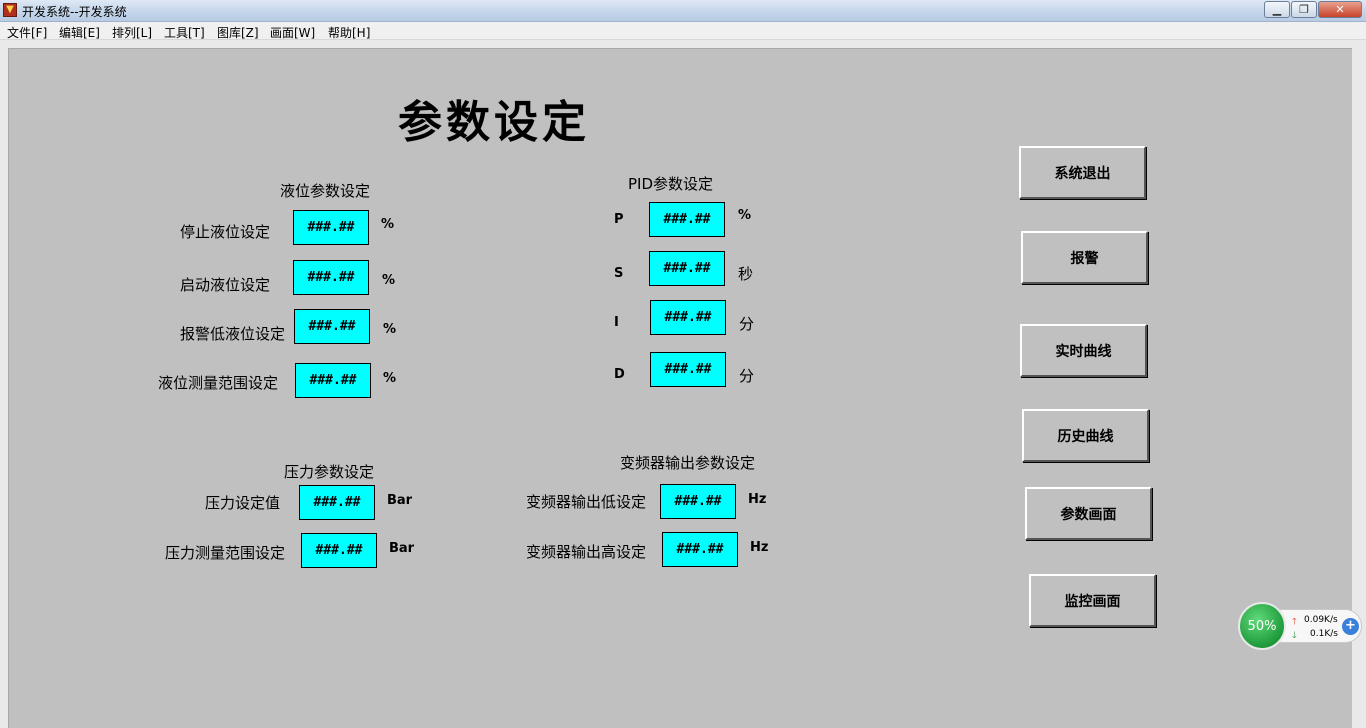  I want to click on pid-d-unit: 分, so click(747, 376).